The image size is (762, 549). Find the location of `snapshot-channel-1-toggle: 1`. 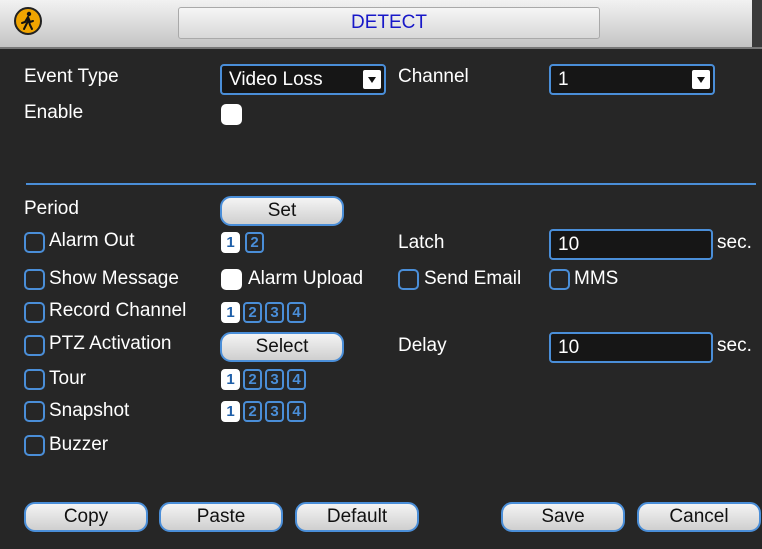

snapshot-channel-1-toggle: 1 is located at coordinates (230, 411).